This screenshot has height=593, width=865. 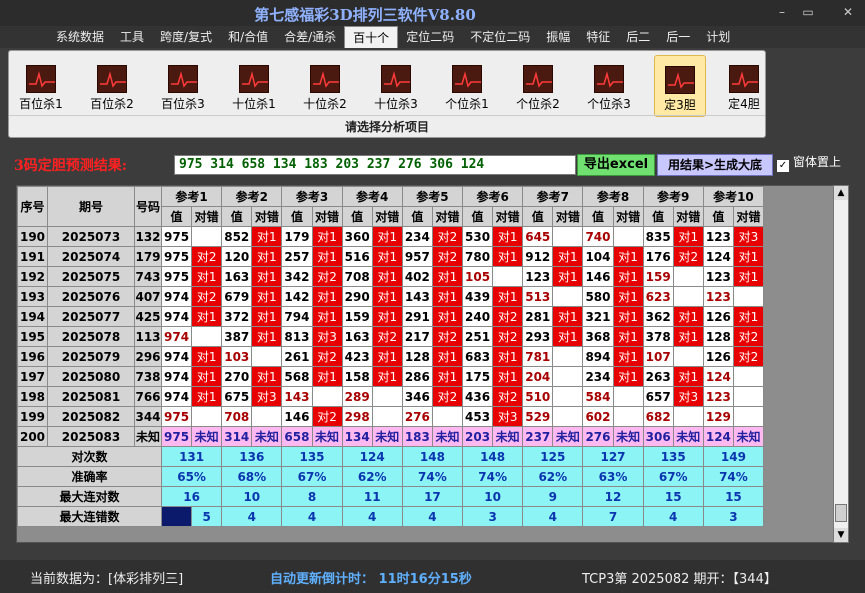 I want to click on menu-item-11: 后一, so click(x=678, y=37).